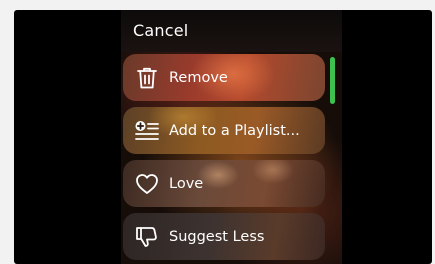 The width and height of the screenshot is (435, 264). Describe the element at coordinates (217, 236) in the screenshot. I see `suggest-less-label: Suggest Less` at that location.